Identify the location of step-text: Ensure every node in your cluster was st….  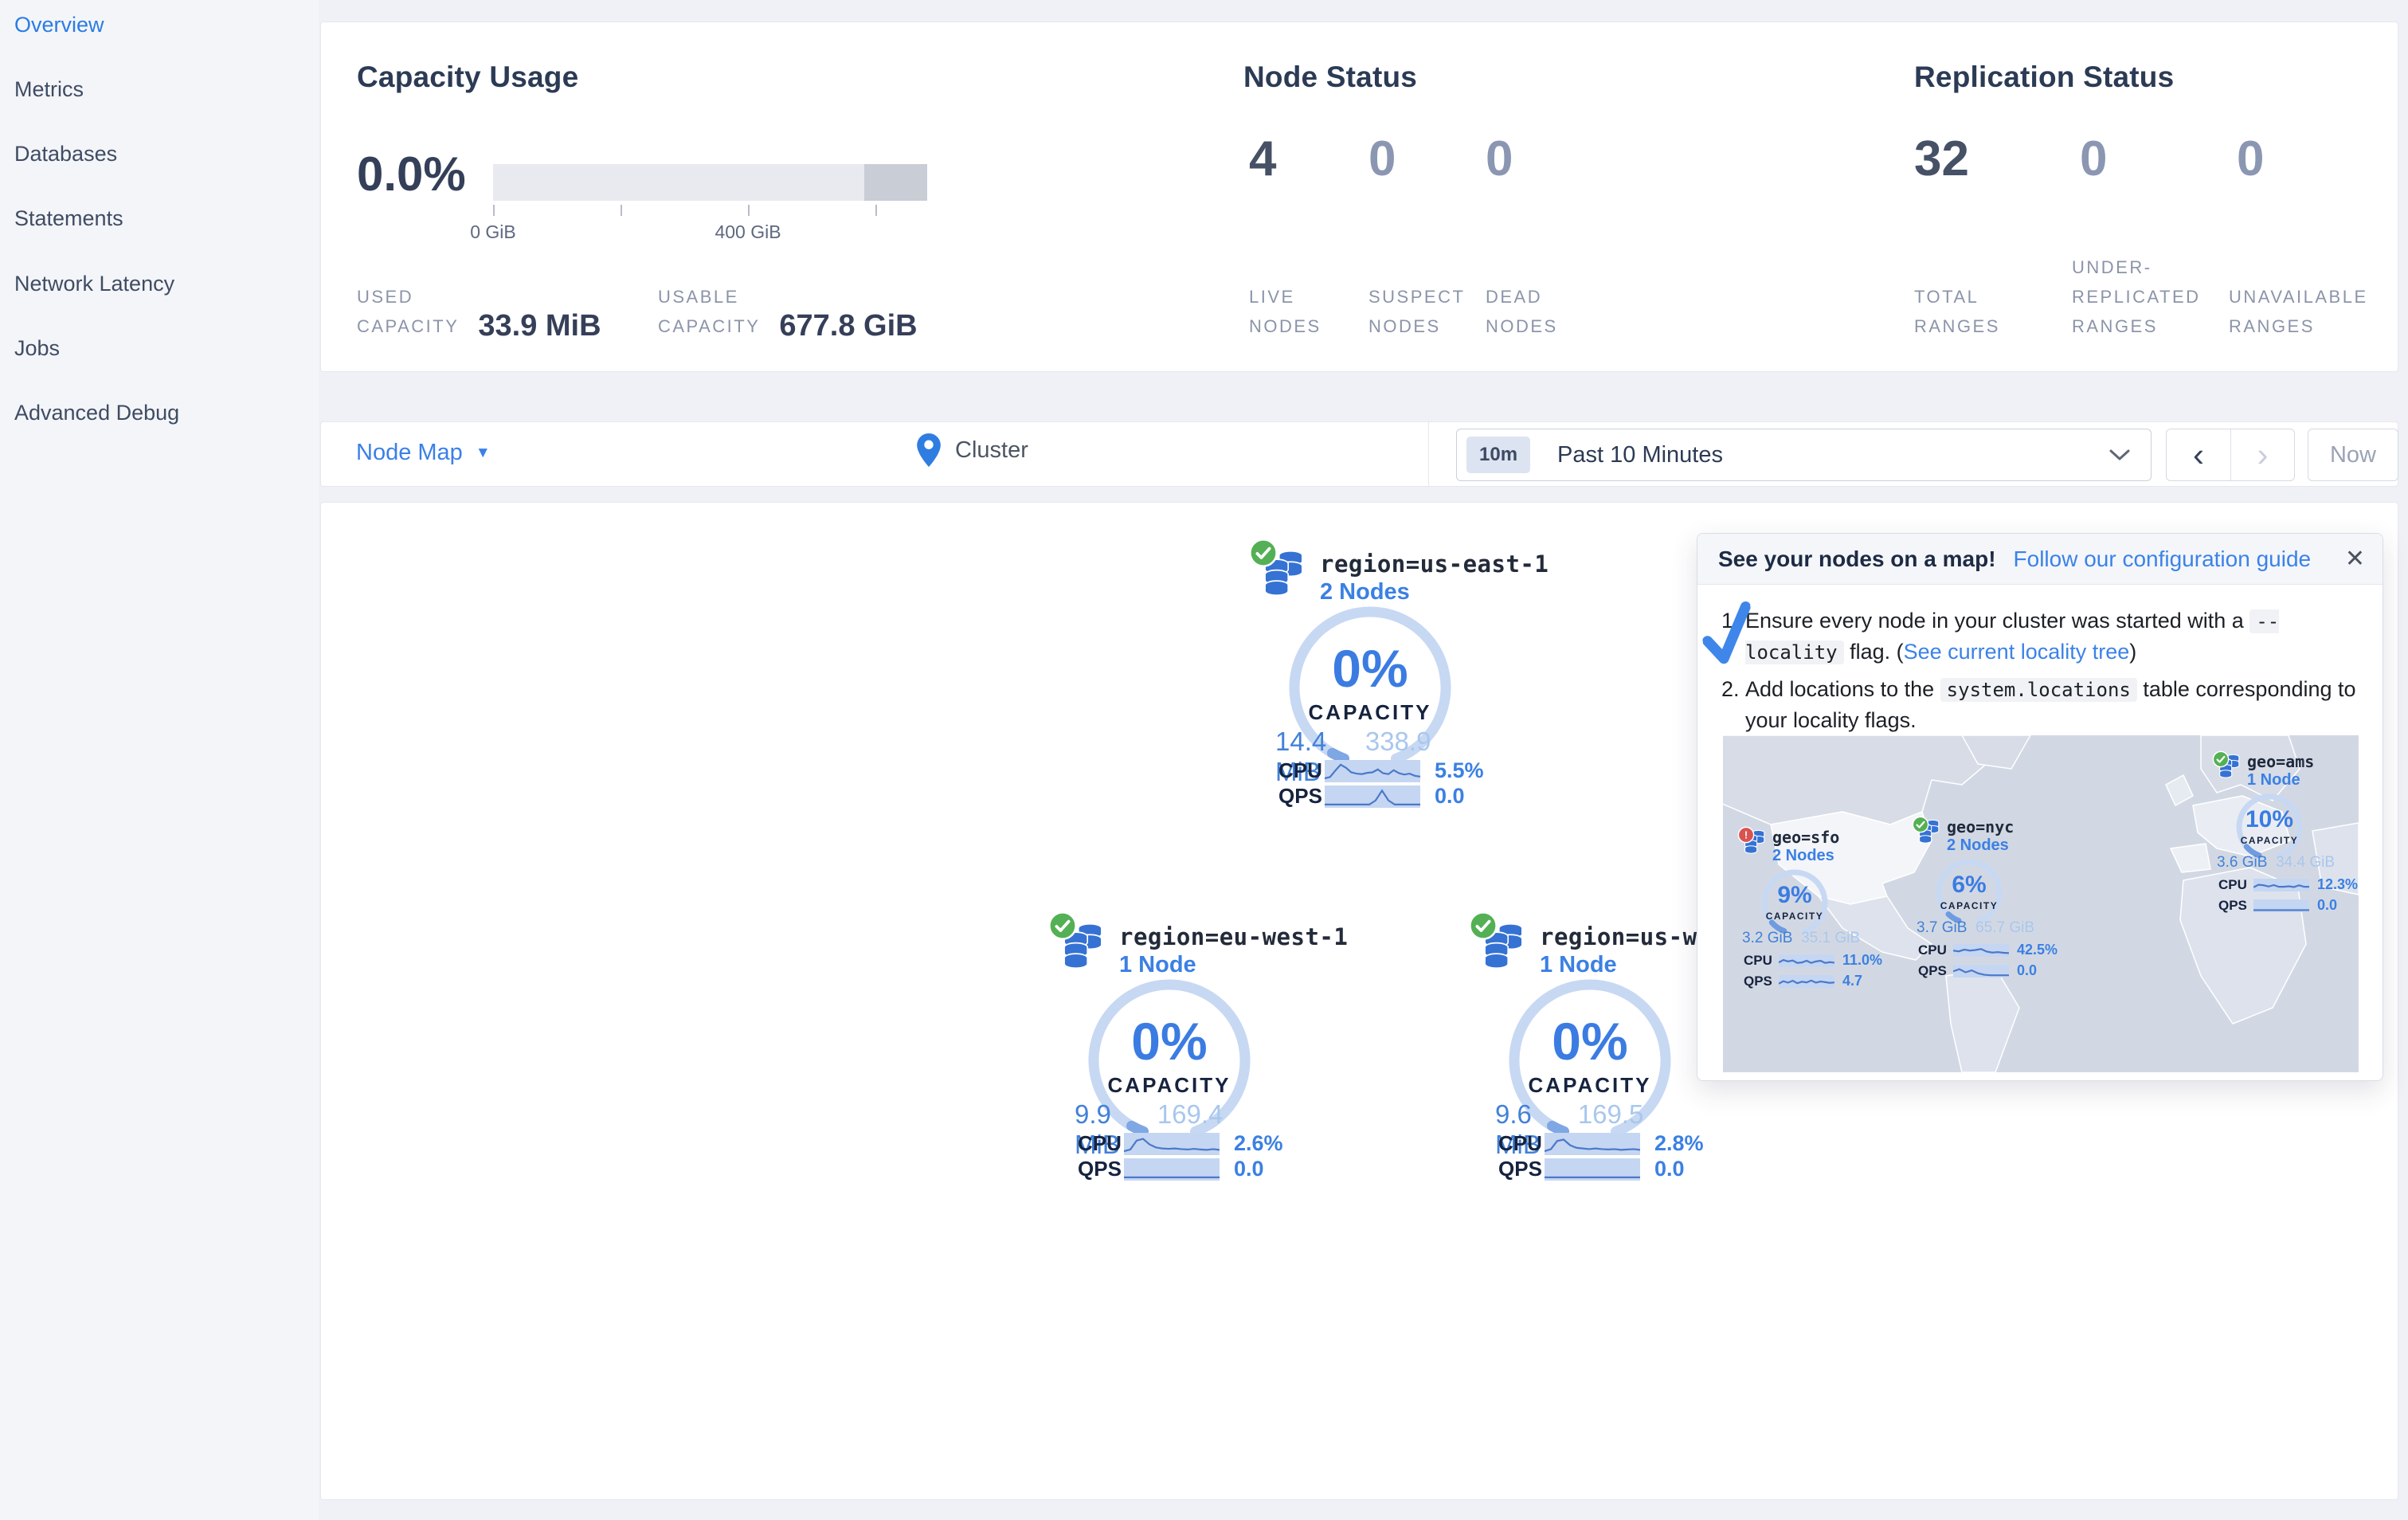
(1998, 621).